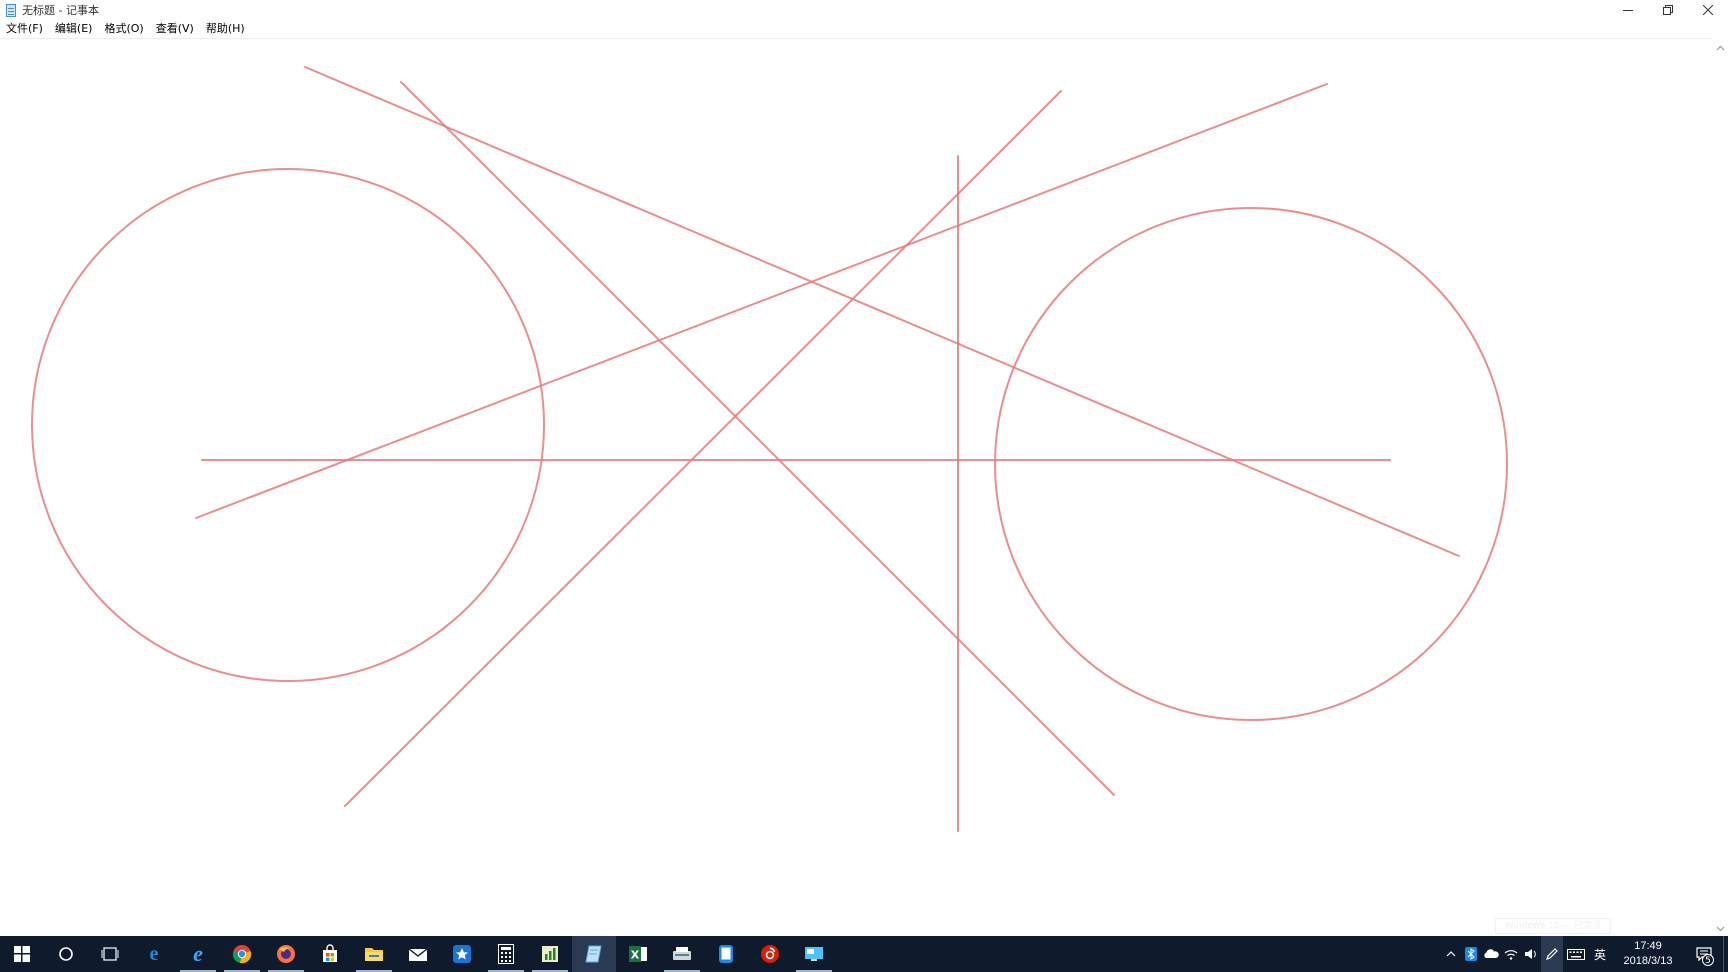  I want to click on menu-file: 文件(F), so click(24, 29).